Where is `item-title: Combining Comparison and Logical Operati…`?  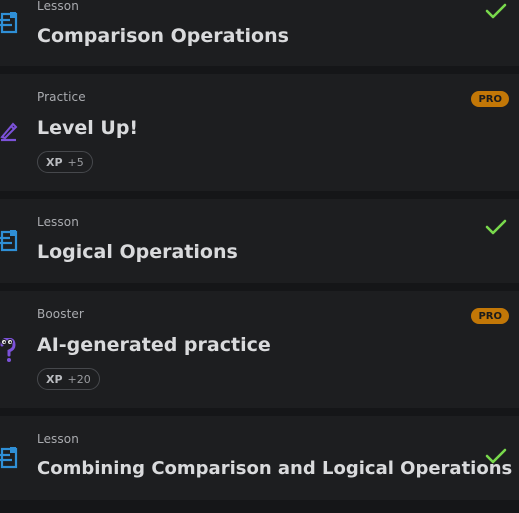
item-title: Combining Comparison and Logical Operati… is located at coordinates (275, 468).